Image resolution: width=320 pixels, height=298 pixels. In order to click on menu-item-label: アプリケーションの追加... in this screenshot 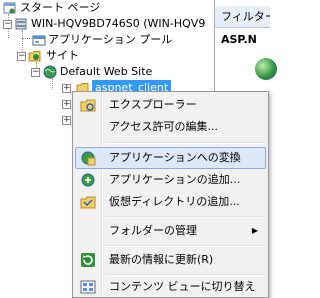, I will do `click(175, 179)`.